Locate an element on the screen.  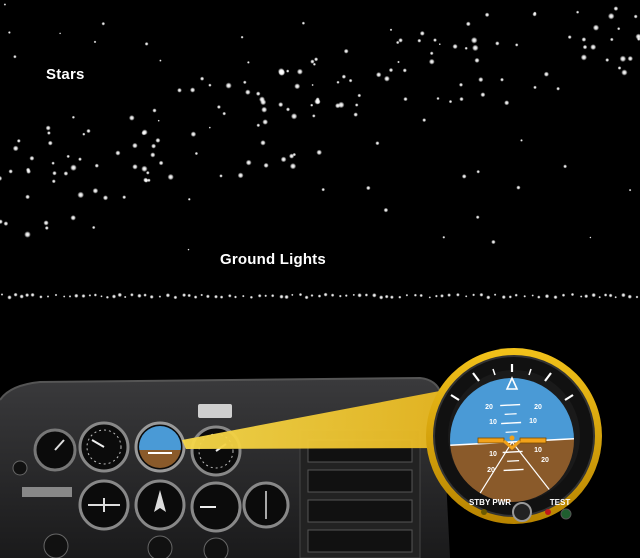
test-knob is located at coordinates (566, 514).